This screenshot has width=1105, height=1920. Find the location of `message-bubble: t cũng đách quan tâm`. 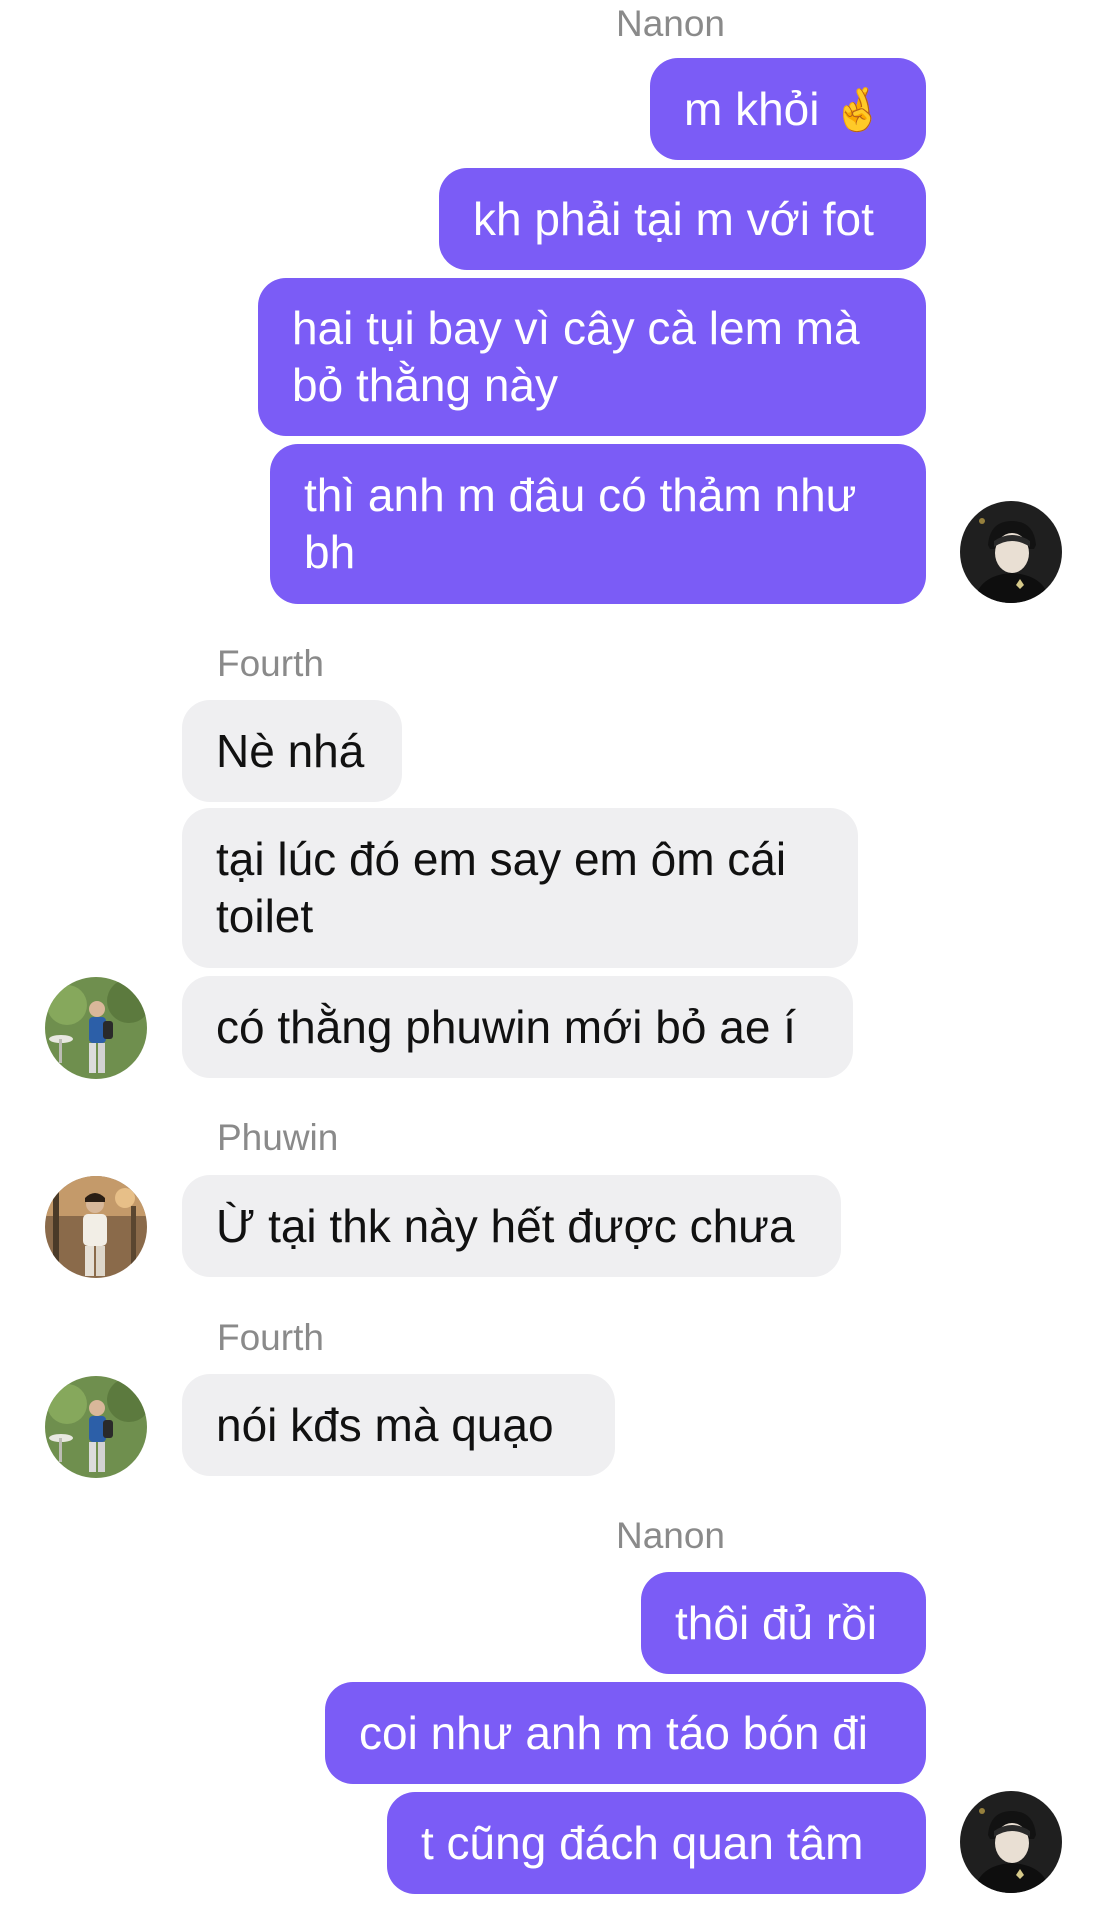

message-bubble: t cũng đách quan tâm is located at coordinates (656, 1843).